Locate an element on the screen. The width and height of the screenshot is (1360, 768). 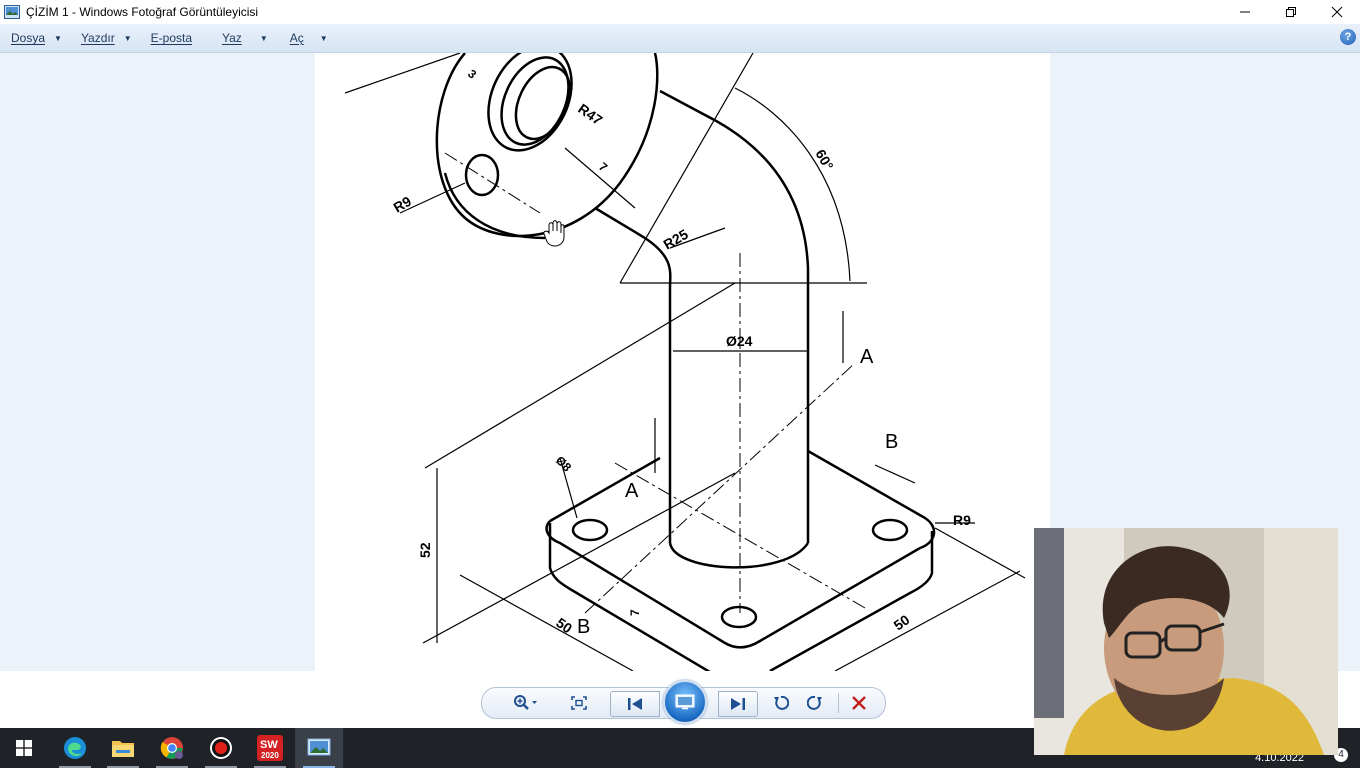
close-icon is located at coordinates (1337, 12).